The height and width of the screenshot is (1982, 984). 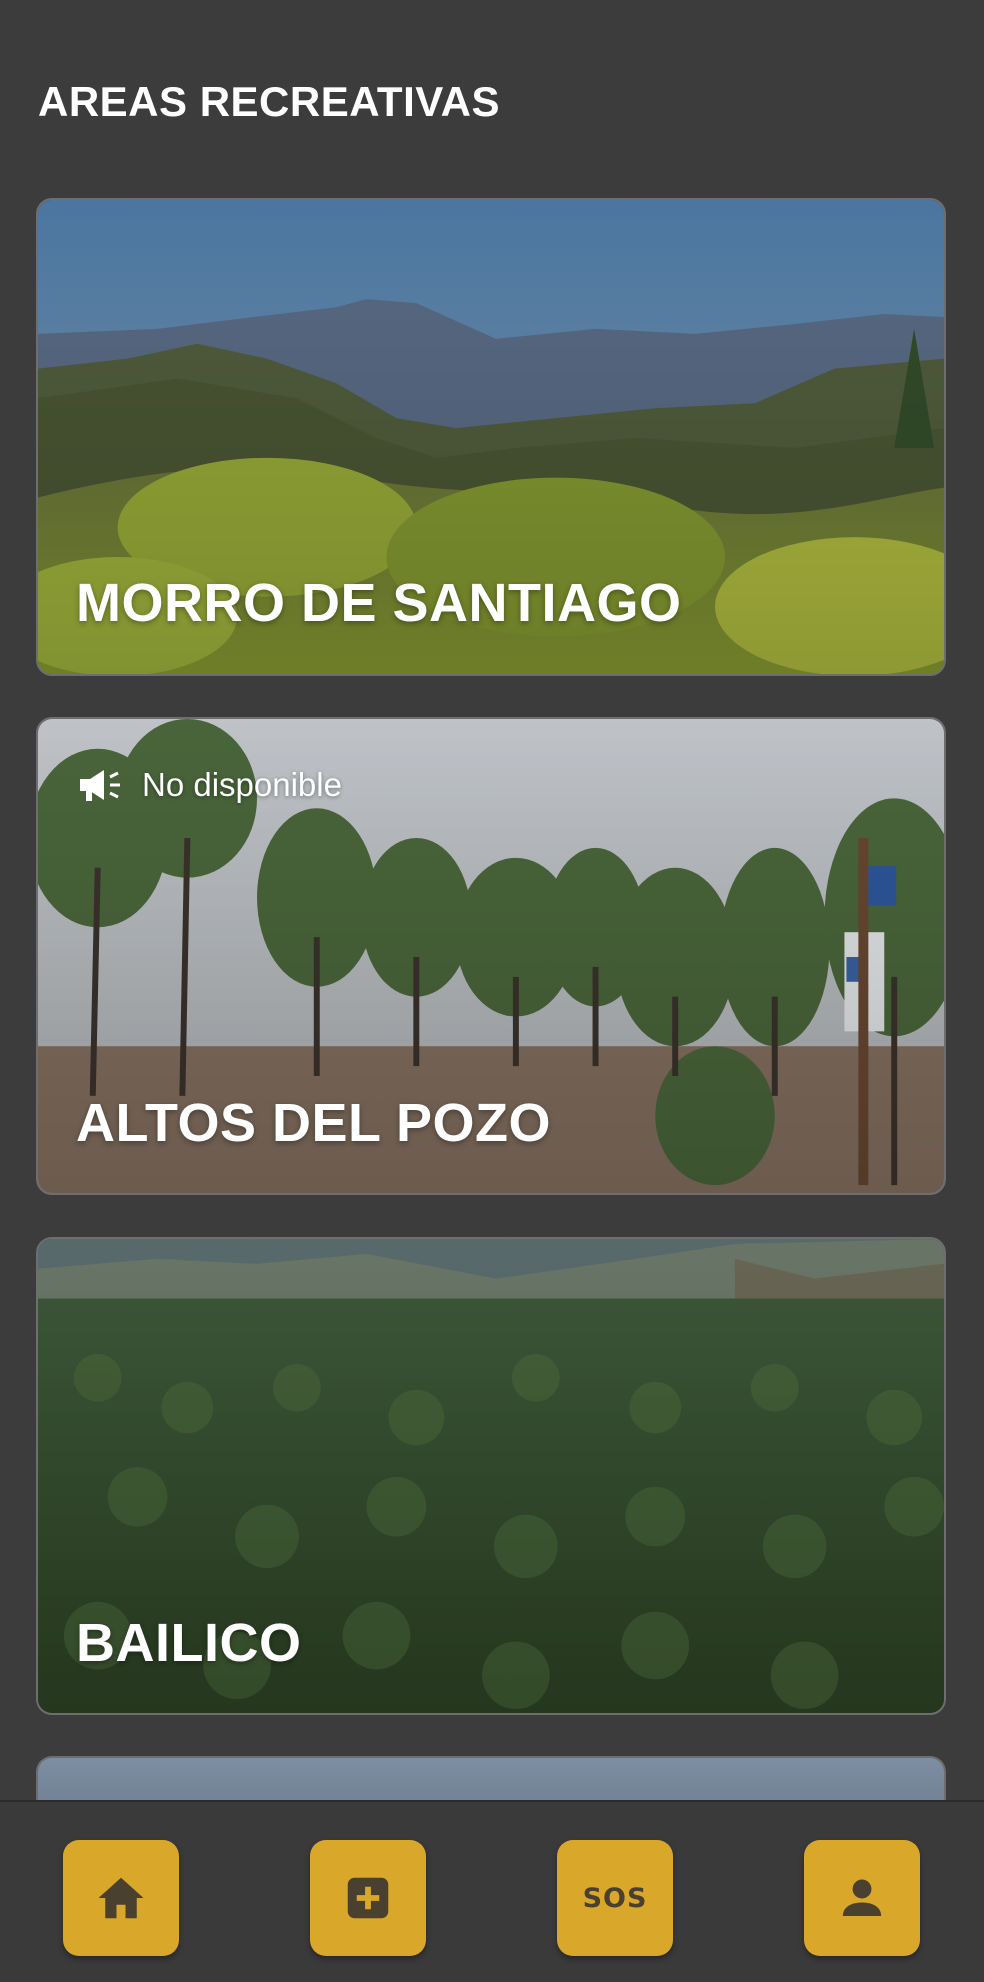 I want to click on page-title: AREAS RECREATIVAS, so click(x=269, y=101).